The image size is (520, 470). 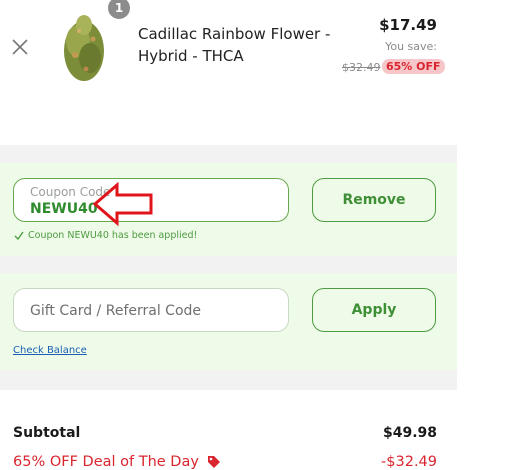 What do you see at coordinates (409, 433) in the screenshot?
I see `subtotal-value: $49.98` at bounding box center [409, 433].